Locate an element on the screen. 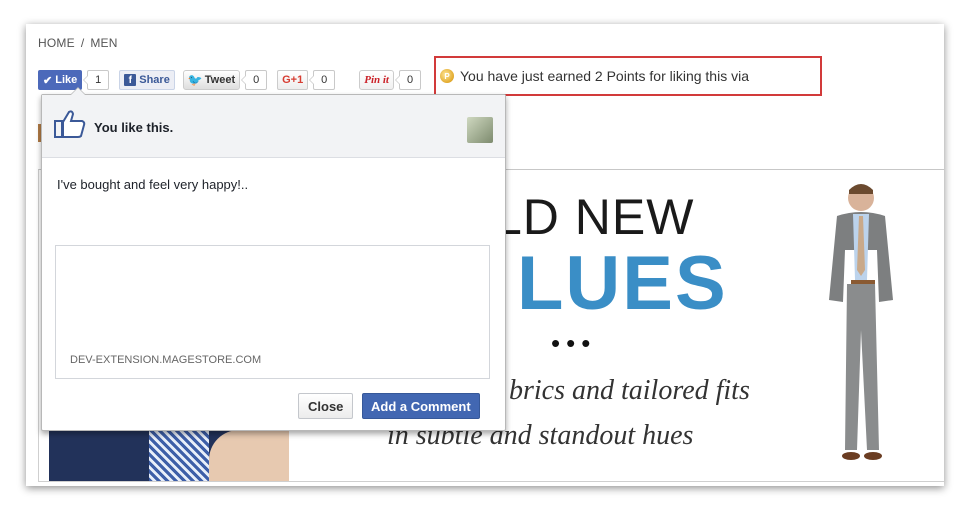  check-icon: ✔ is located at coordinates (48, 80).